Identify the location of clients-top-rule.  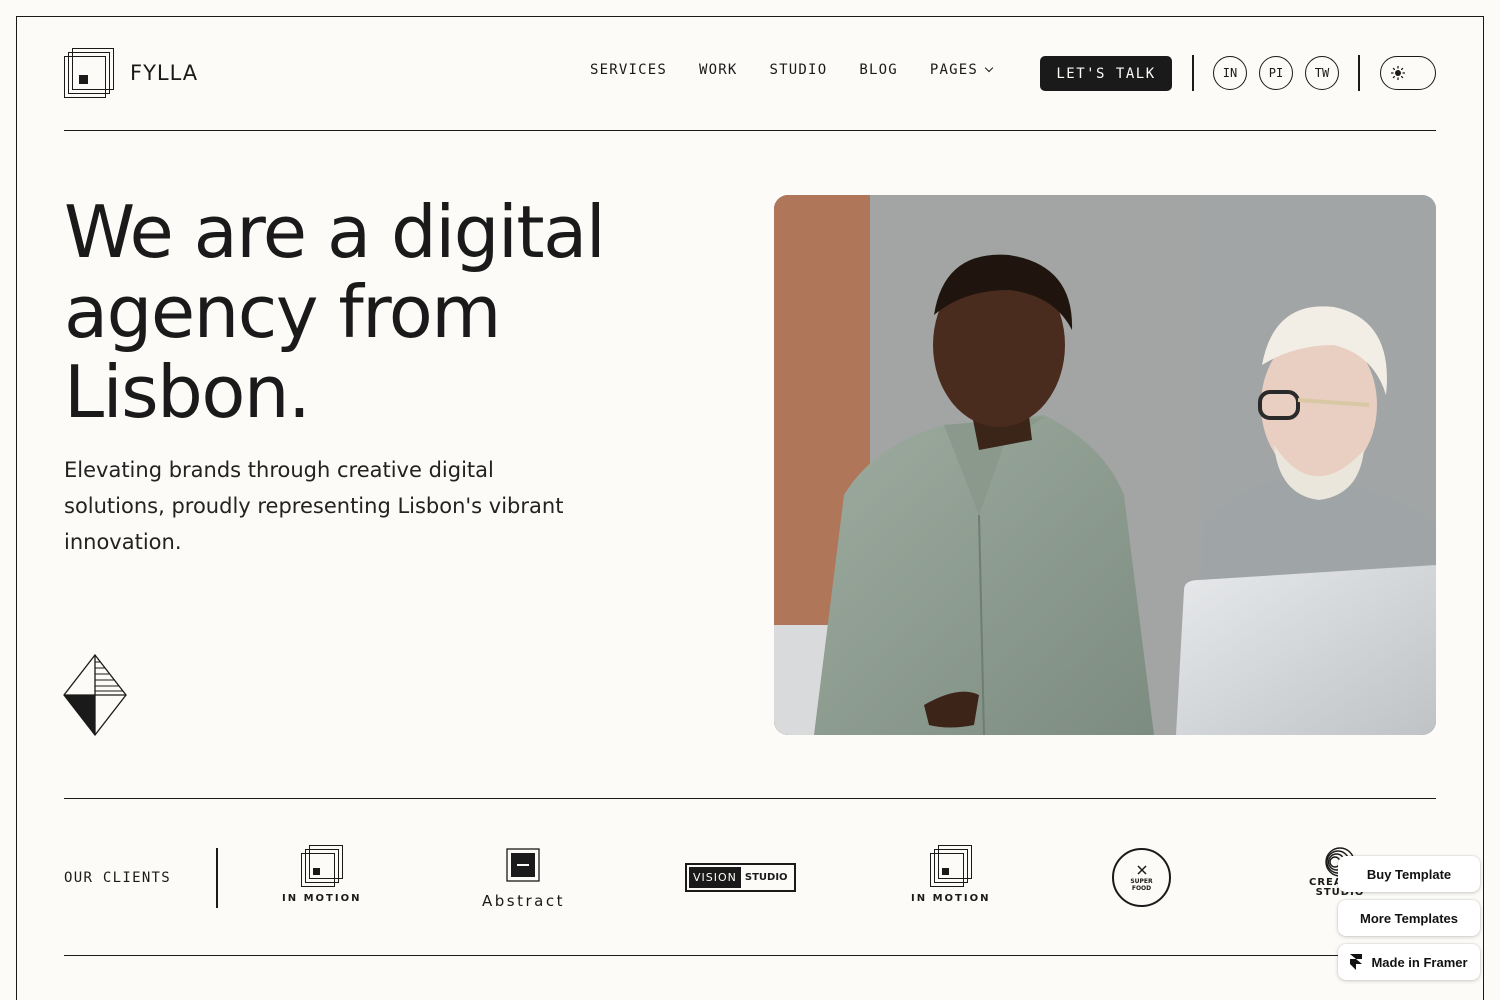
(750, 799).